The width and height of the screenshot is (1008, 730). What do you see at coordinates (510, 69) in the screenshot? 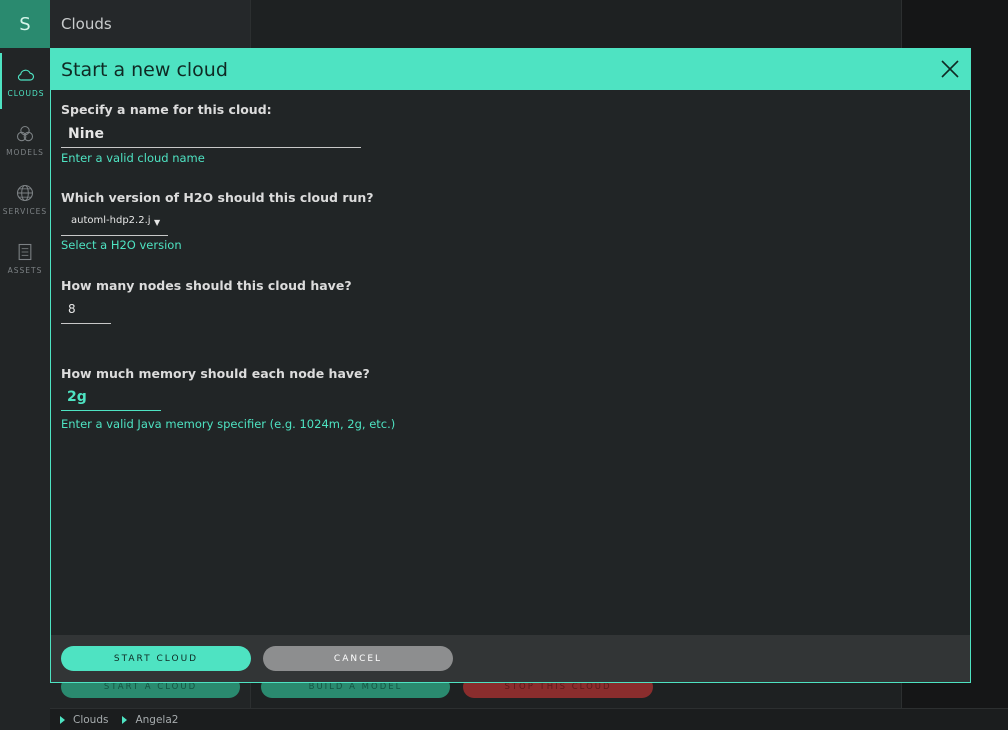
I see `dialog-header: Start a new cloud` at bounding box center [510, 69].